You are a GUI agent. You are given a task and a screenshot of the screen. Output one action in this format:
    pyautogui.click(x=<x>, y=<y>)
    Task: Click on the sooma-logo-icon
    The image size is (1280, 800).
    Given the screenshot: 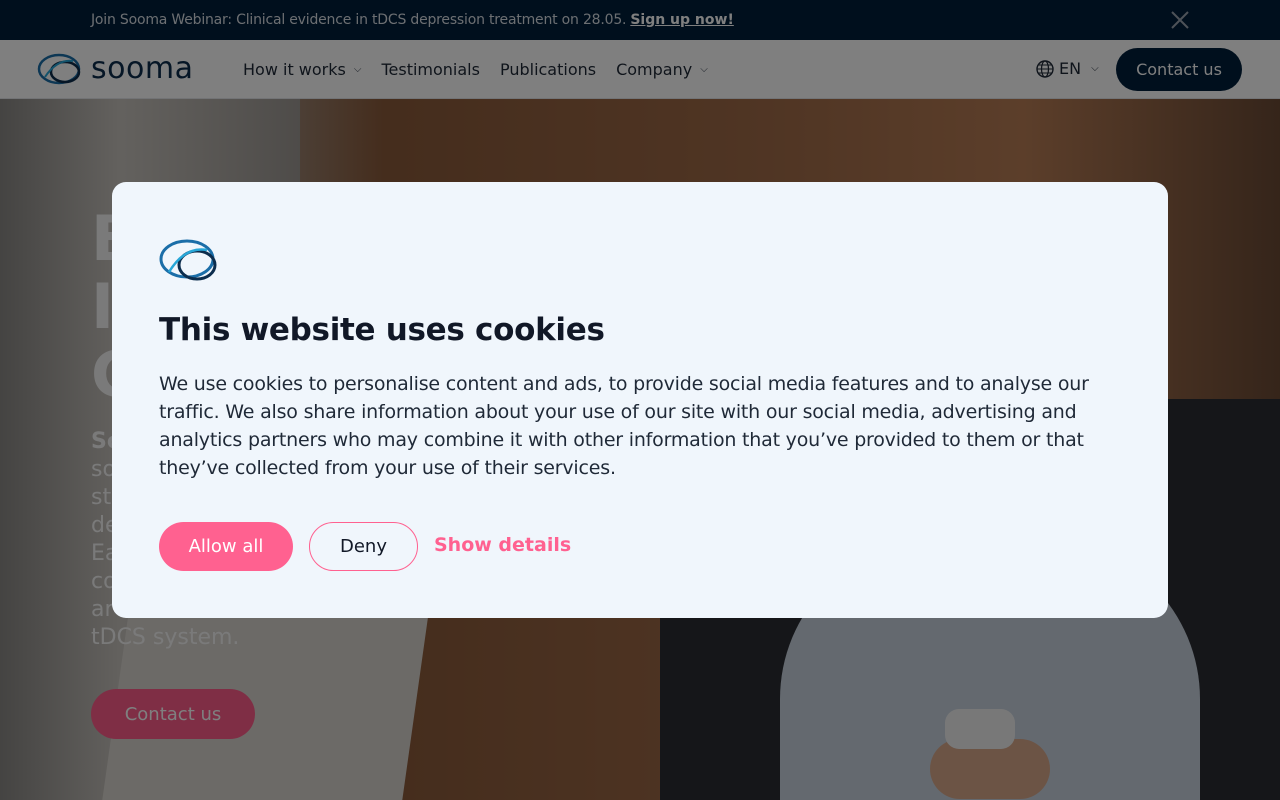 What is the action you would take?
    pyautogui.click(x=189, y=263)
    